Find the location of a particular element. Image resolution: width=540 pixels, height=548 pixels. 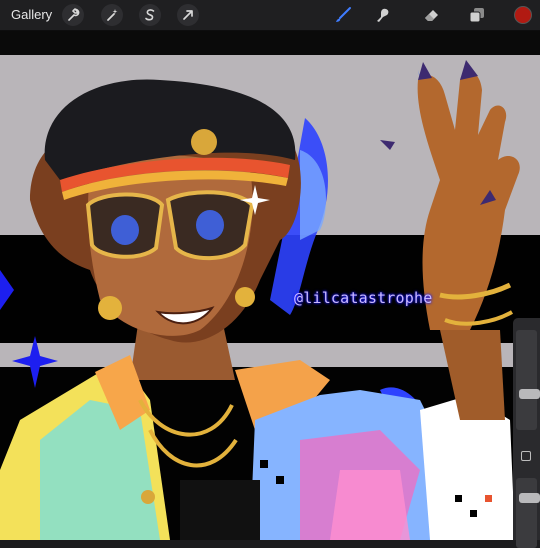

gallery-button: Gallery is located at coordinates (31, 14).